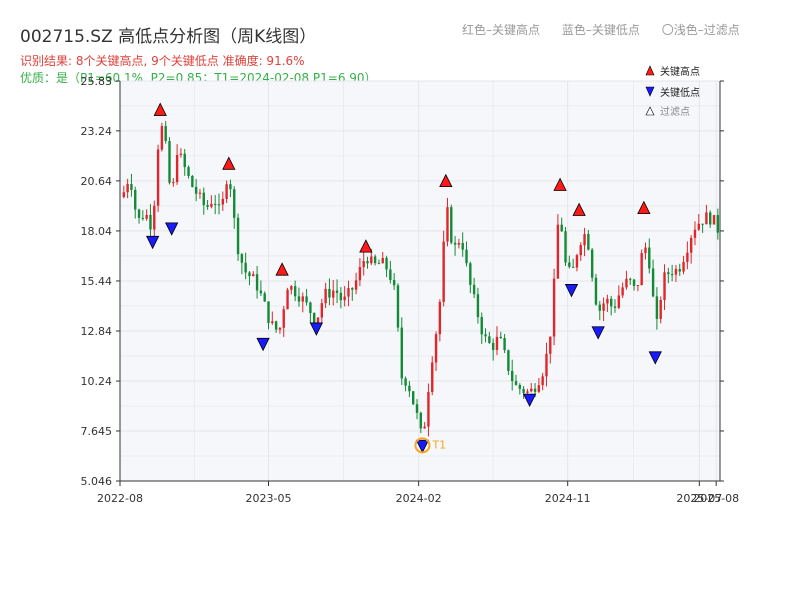 This screenshot has width=800, height=600. Describe the element at coordinates (97, 131) in the screenshot. I see `y-tick-label: 23.24` at that location.